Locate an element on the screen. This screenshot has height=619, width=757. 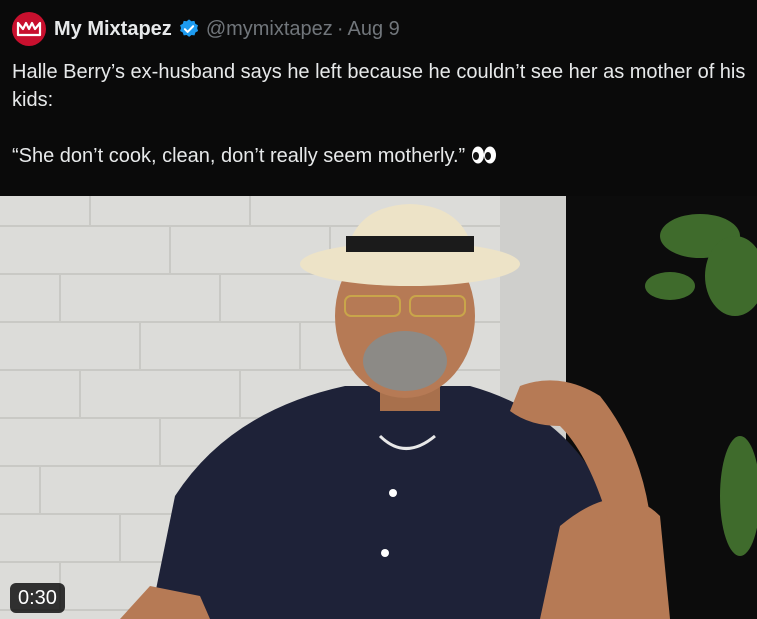
timestamp: Aug 9 is located at coordinates (373, 29).